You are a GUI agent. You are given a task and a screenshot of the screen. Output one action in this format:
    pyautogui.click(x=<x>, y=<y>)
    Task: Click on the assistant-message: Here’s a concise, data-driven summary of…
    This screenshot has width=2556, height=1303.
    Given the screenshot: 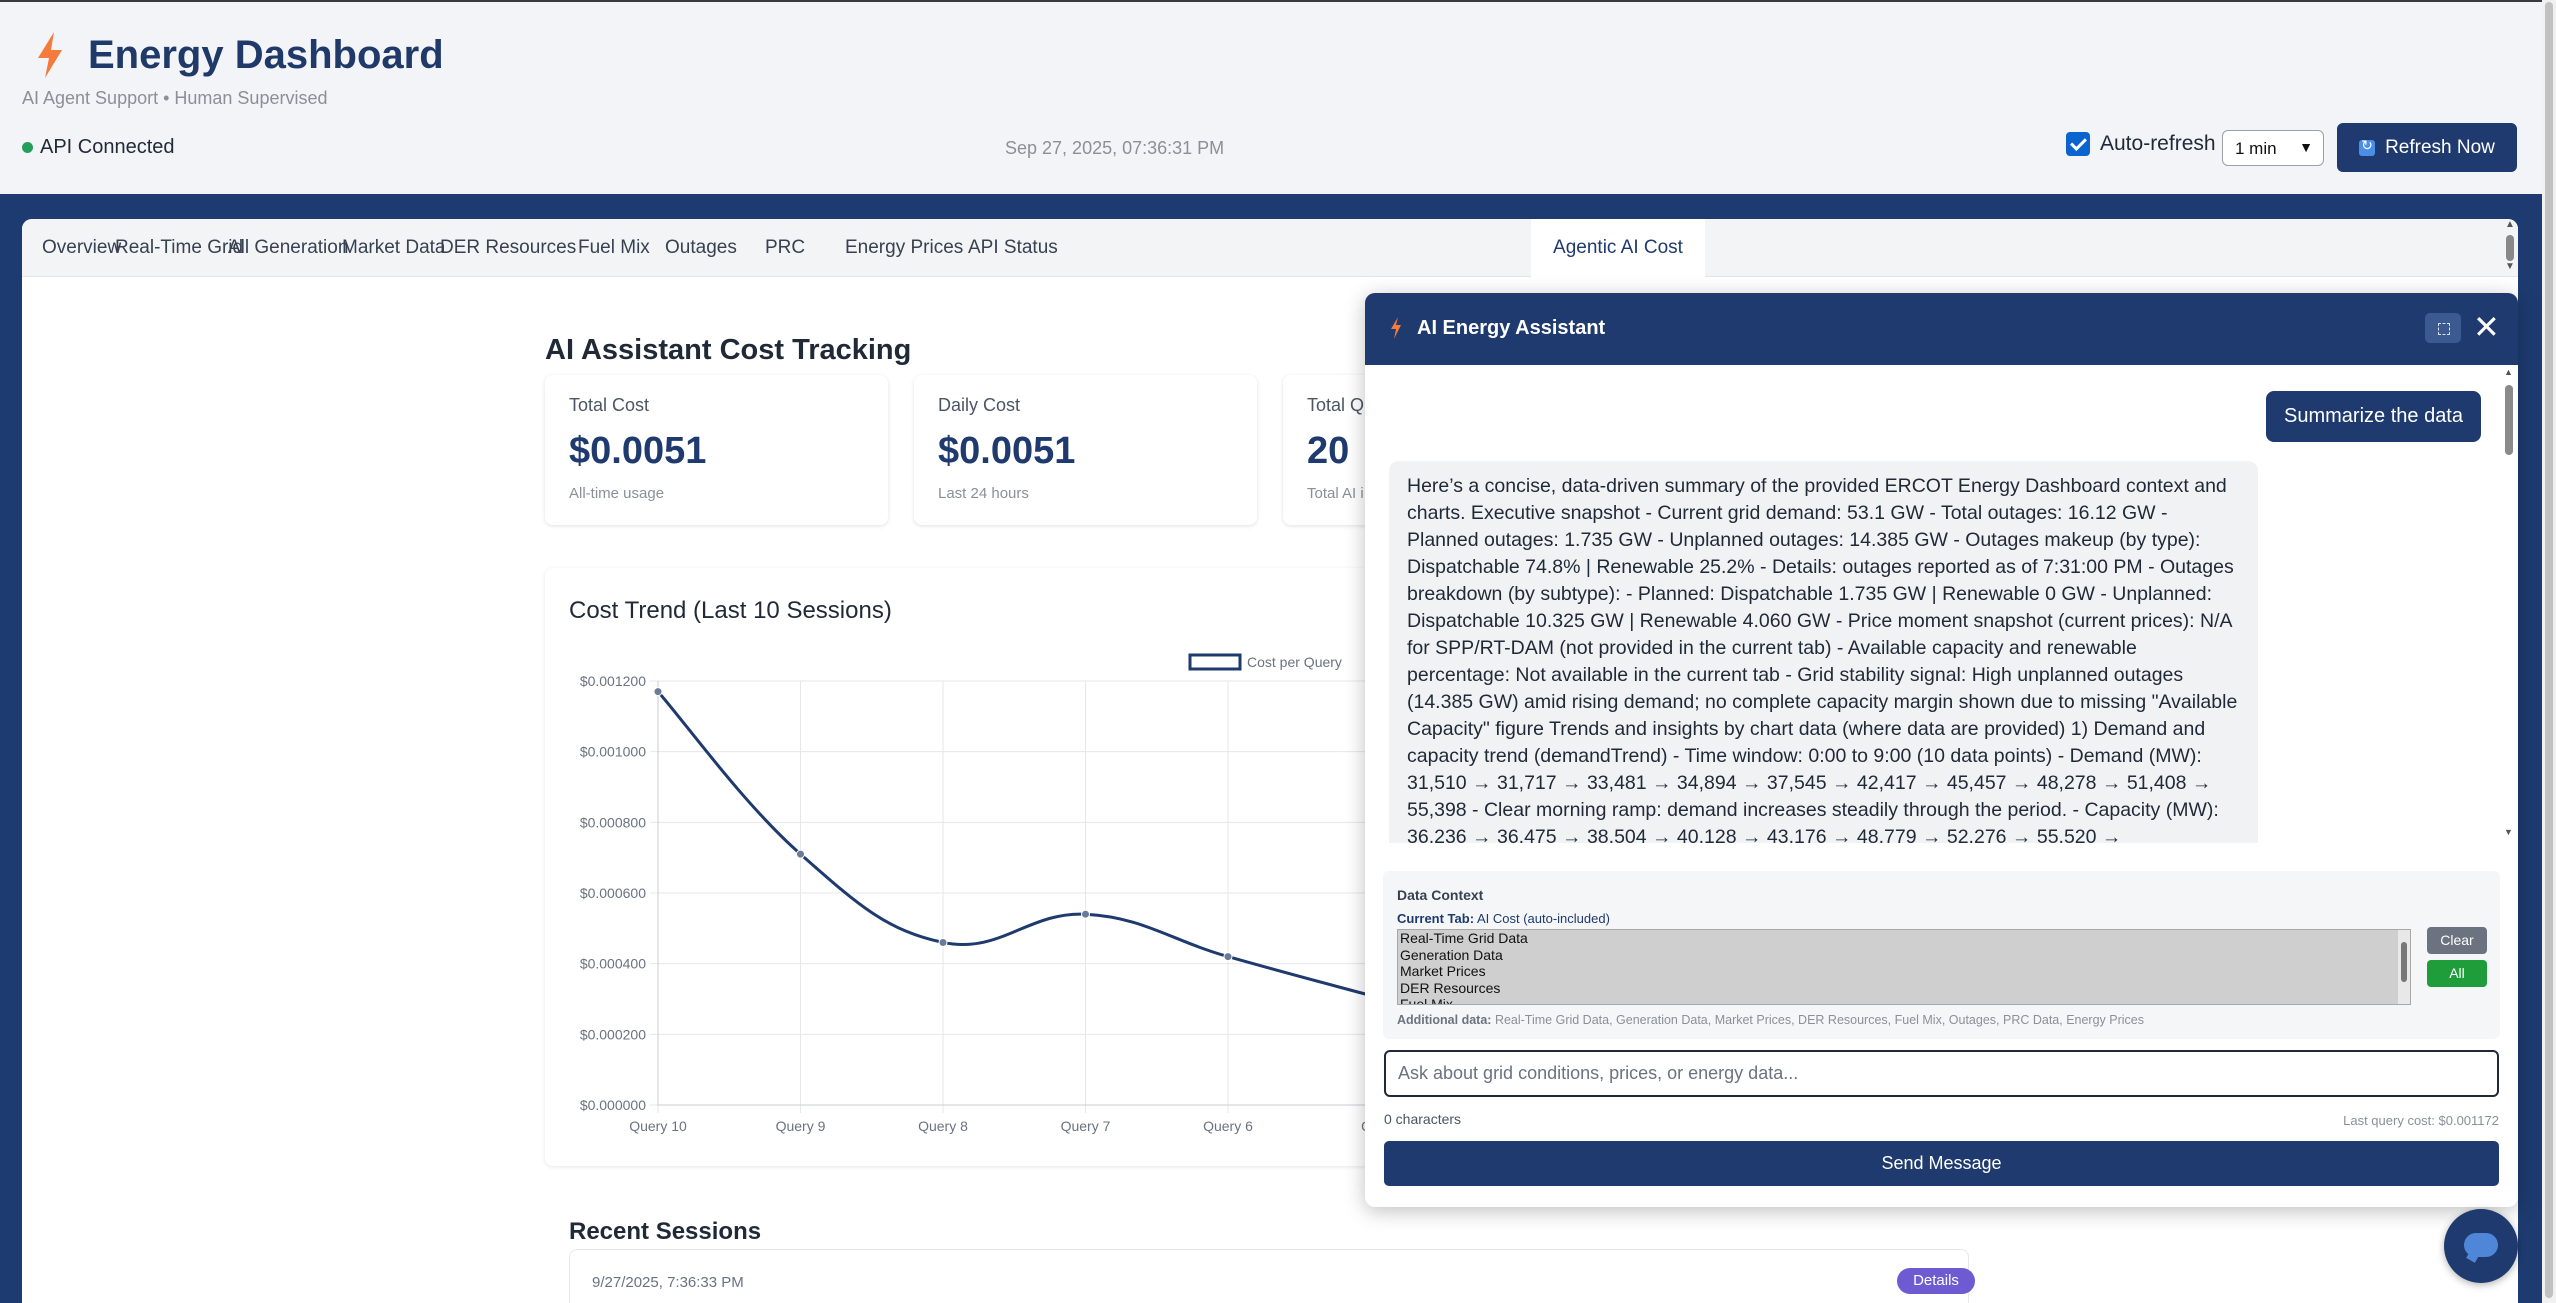 What is the action you would take?
    pyautogui.click(x=1823, y=652)
    